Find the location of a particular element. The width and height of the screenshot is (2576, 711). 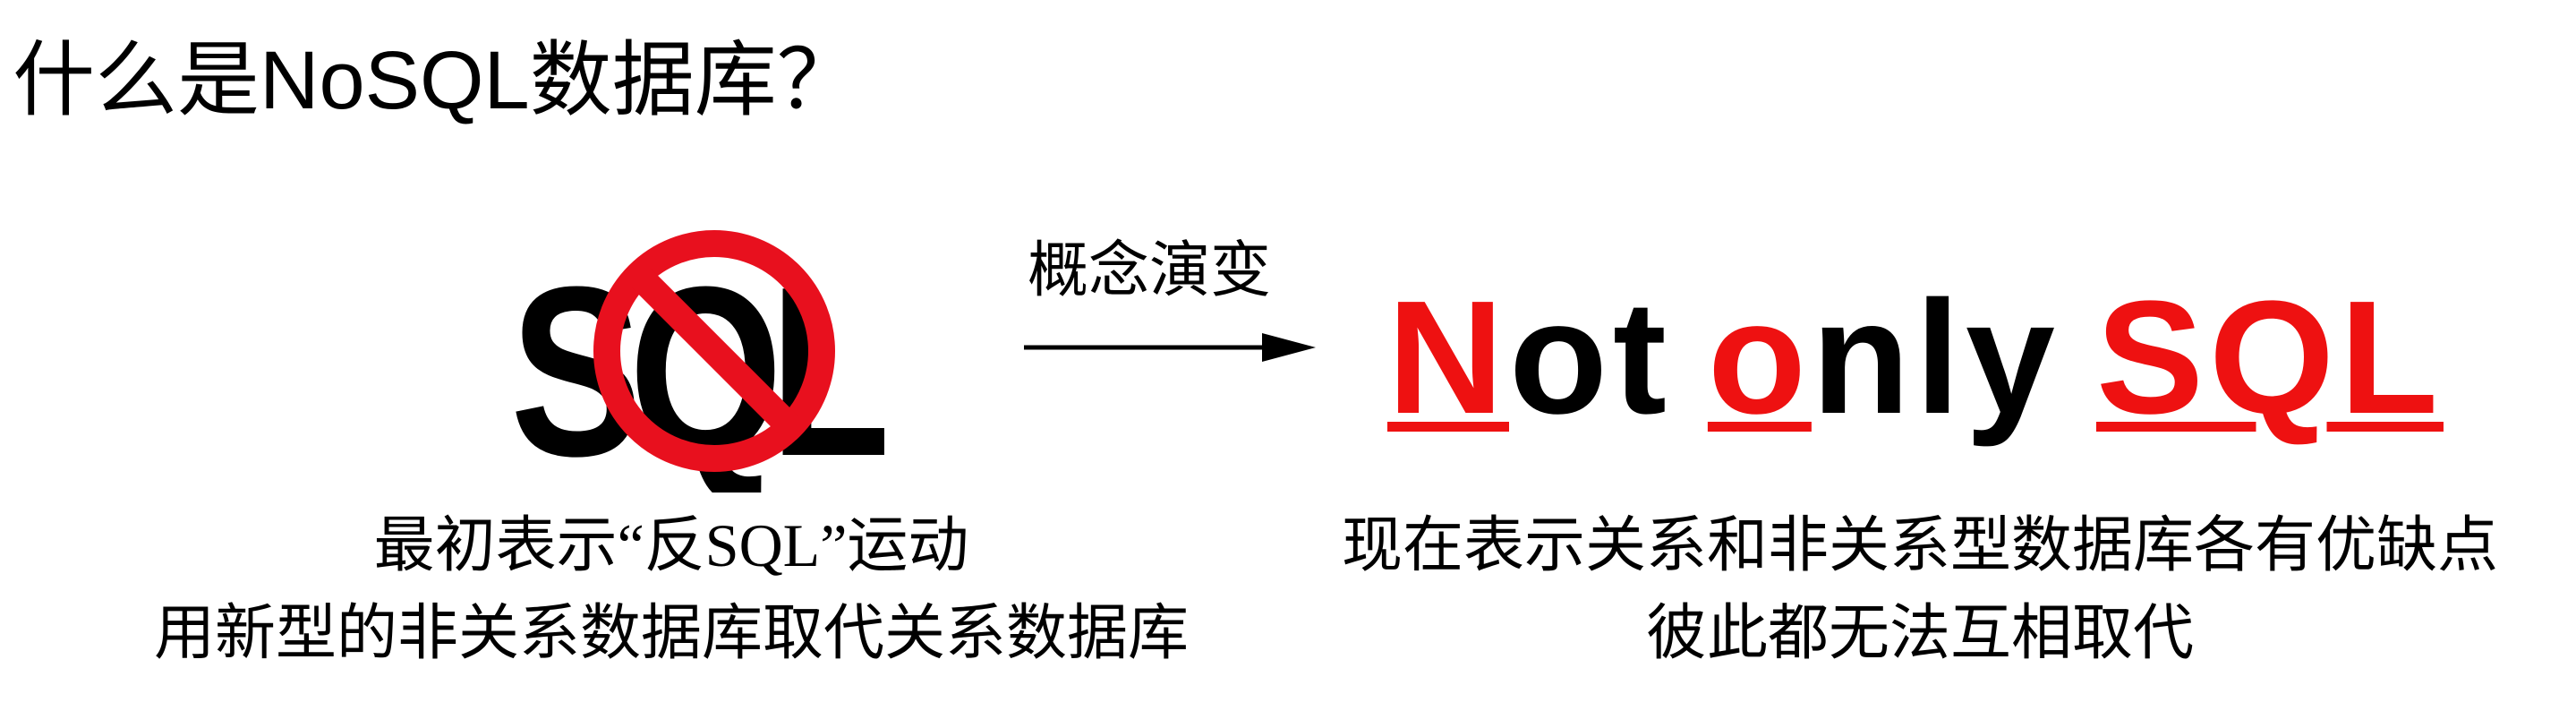

slogan-text-sql: SQL is located at coordinates (2269, 358).